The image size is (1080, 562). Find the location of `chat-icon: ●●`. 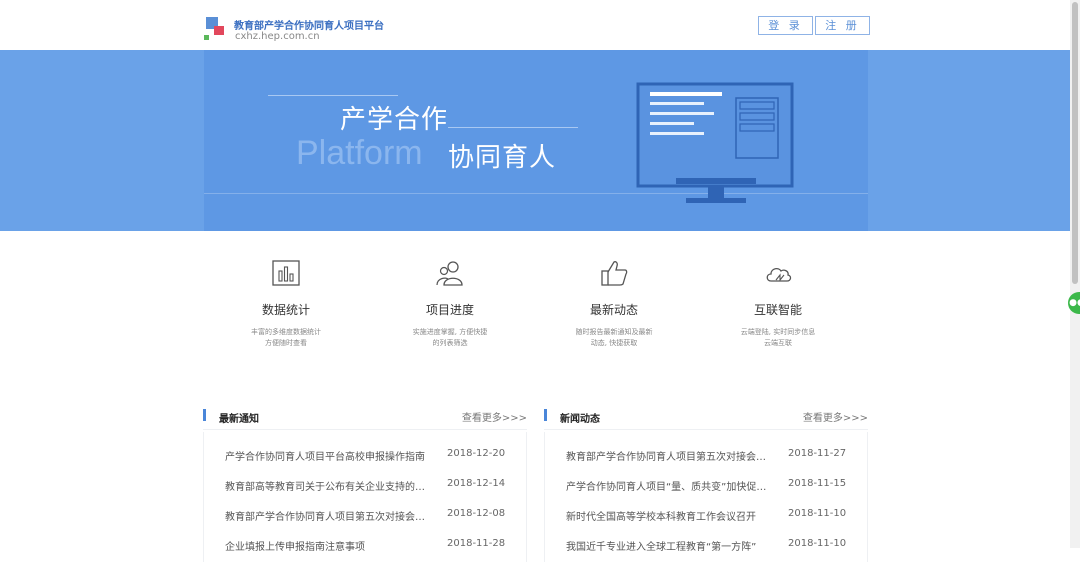

chat-icon: ●● is located at coordinates (1074, 303).